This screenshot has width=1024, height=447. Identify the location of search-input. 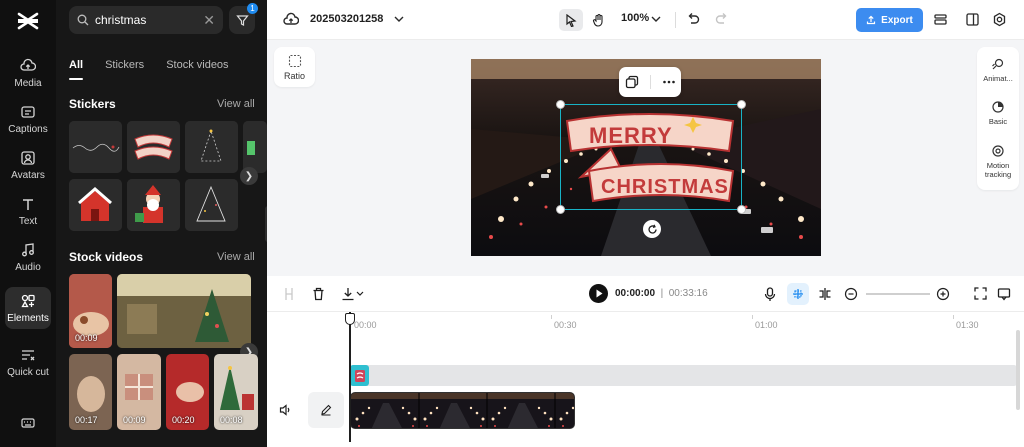
(141, 20).